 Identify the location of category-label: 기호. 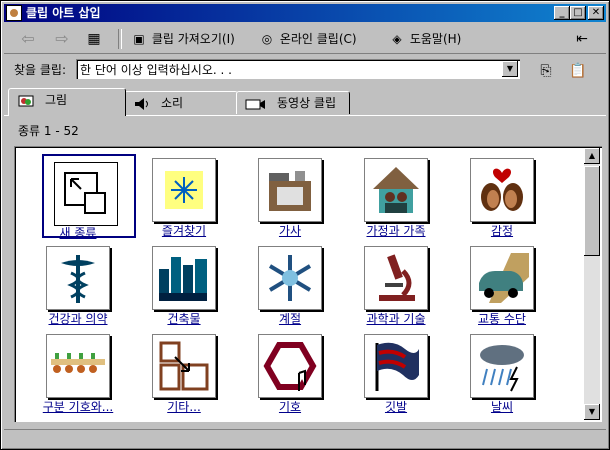
(290, 407).